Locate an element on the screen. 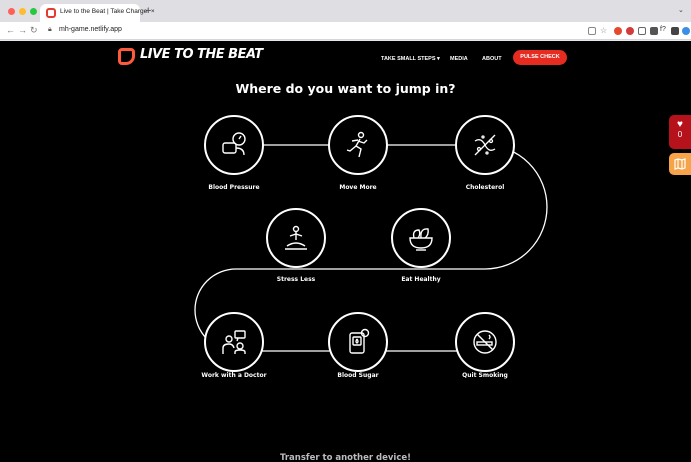 The height and width of the screenshot is (462, 691). new-tab-button: + is located at coordinates (148, 11).